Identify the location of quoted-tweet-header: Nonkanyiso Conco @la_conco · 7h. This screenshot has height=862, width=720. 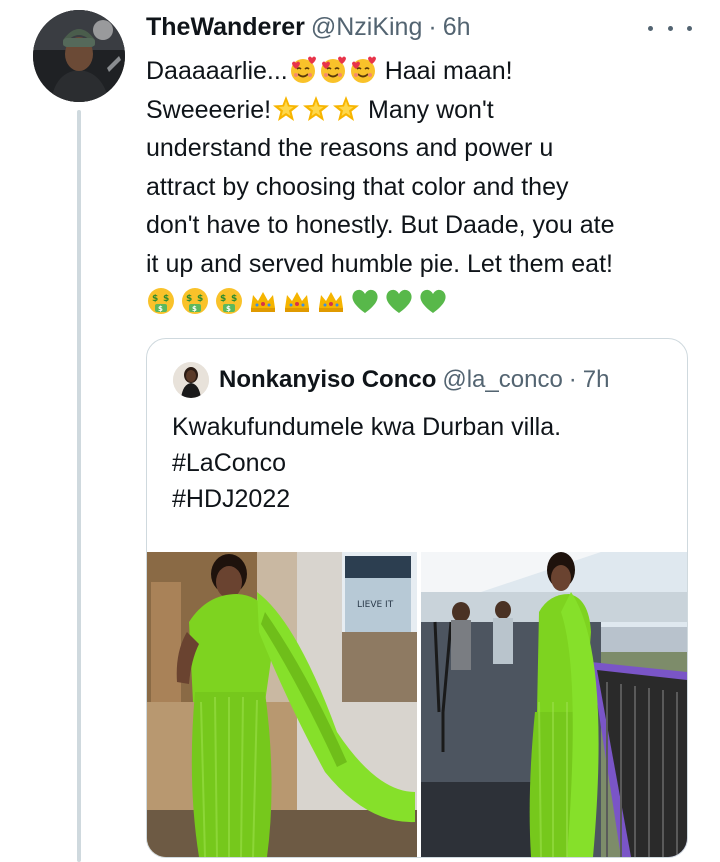
(414, 380).